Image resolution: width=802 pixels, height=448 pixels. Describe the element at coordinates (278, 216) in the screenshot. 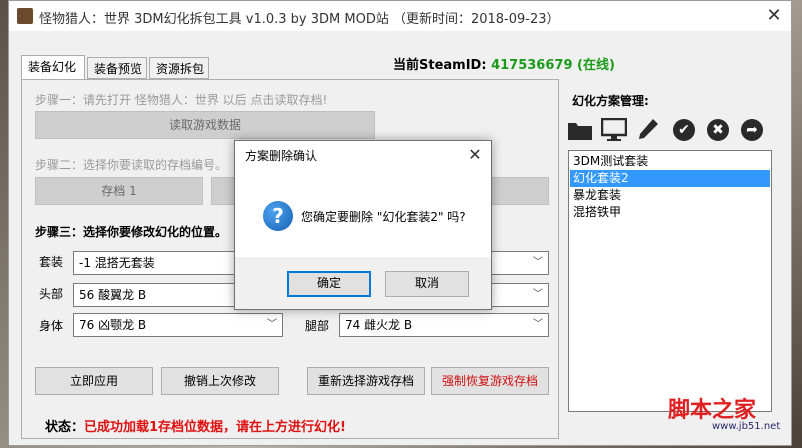

I see `question-icon: ?` at that location.